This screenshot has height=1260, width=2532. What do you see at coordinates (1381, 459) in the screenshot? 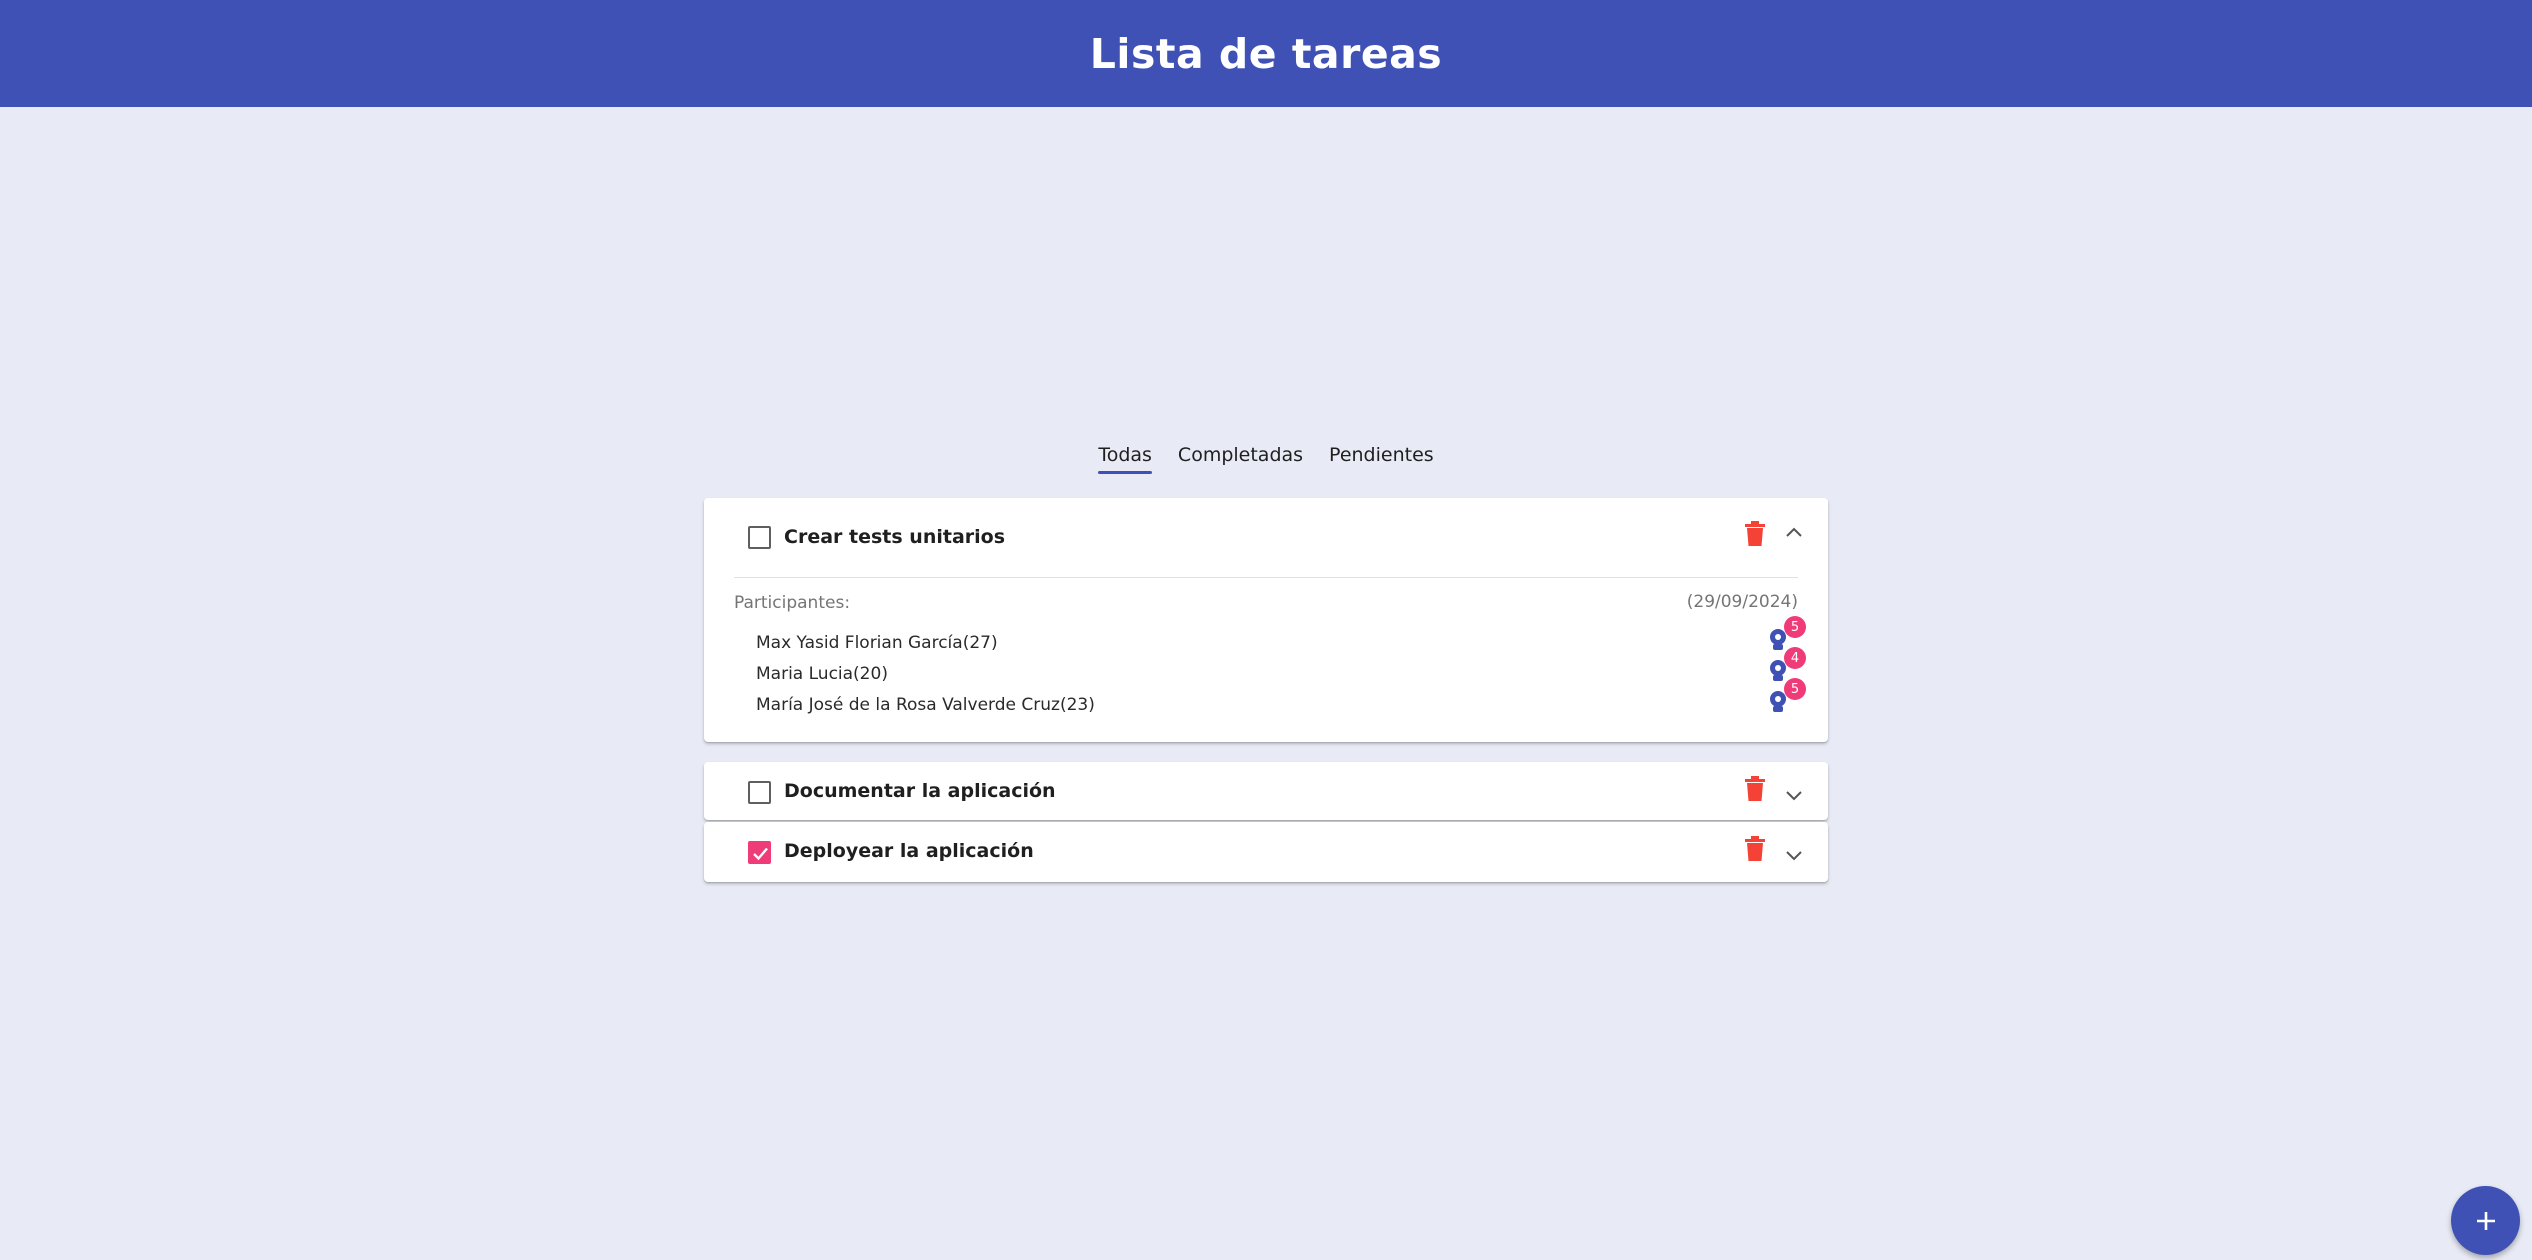
I see `tab-pendientes: Pendientes` at bounding box center [1381, 459].